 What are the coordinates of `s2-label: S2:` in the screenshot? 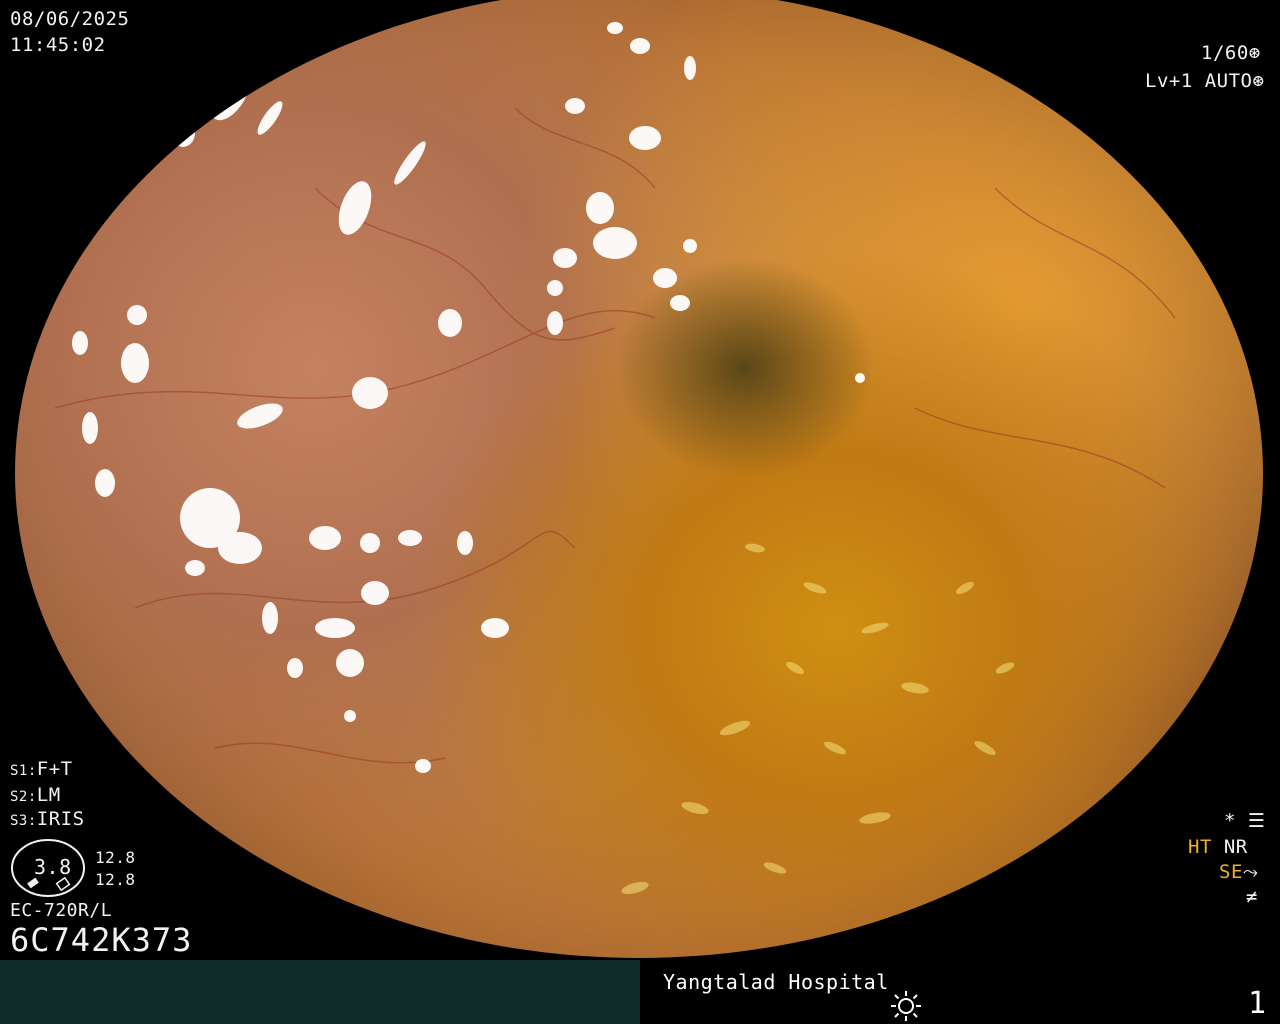 It's located at (23, 797).